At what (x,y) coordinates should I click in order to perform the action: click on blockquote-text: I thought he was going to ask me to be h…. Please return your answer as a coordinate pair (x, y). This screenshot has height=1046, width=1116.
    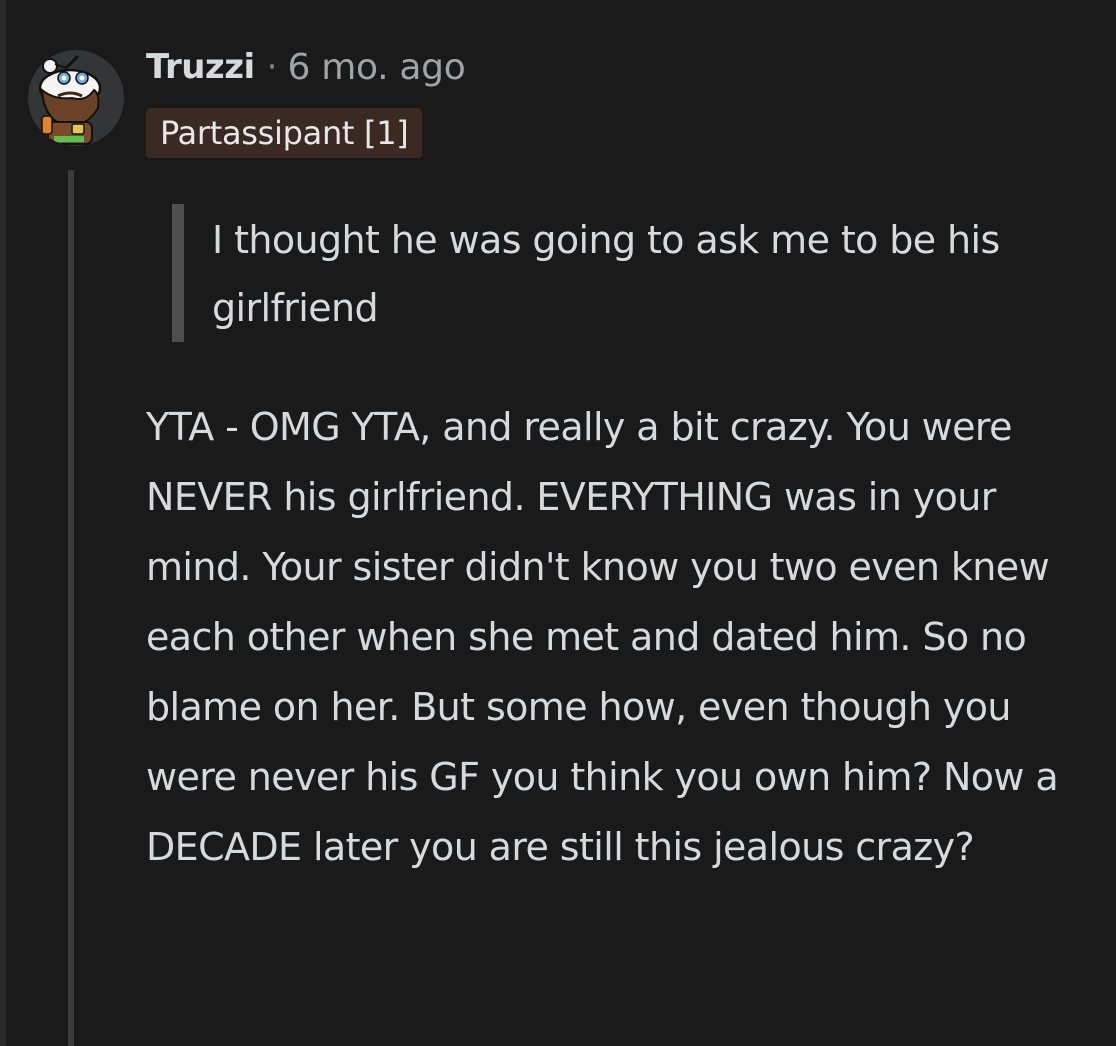
    Looking at the image, I should click on (606, 274).